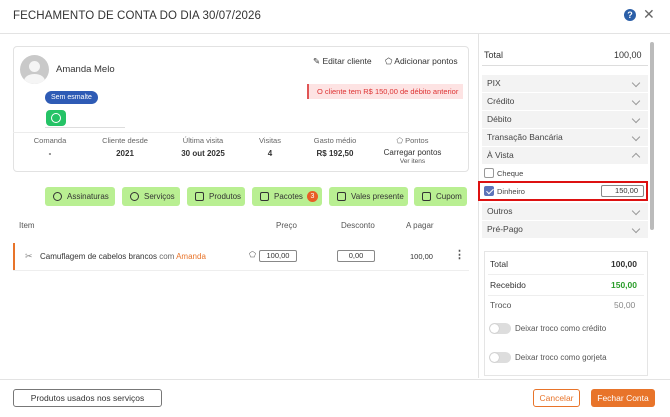 The image size is (670, 417). I want to click on close-icon: ✕, so click(649, 14).